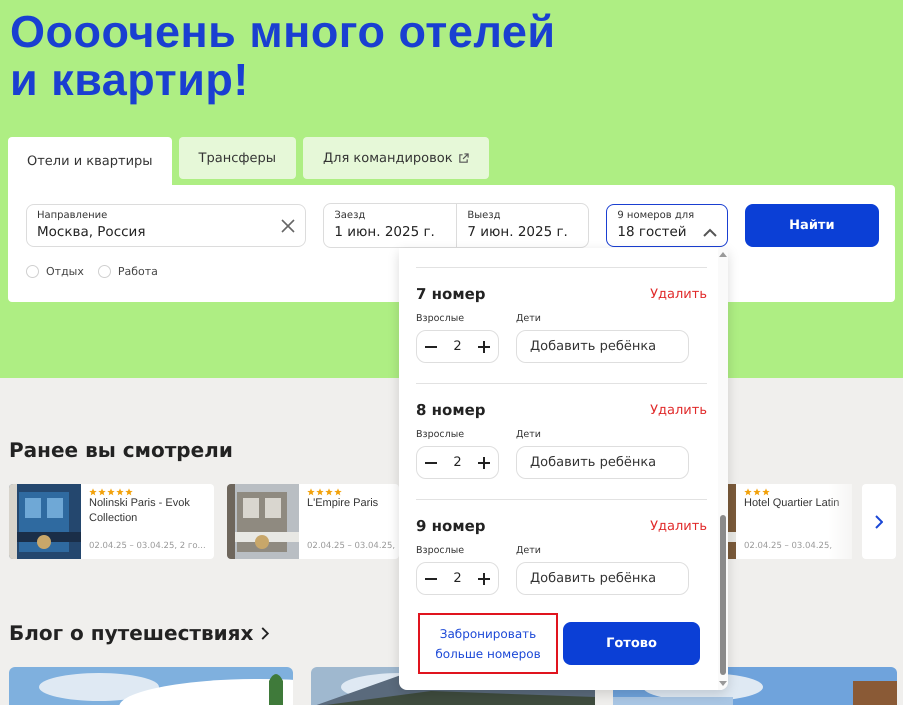  What do you see at coordinates (140, 511) in the screenshot?
I see `hotel-name: Nolinski Paris - Evok Collection` at bounding box center [140, 511].